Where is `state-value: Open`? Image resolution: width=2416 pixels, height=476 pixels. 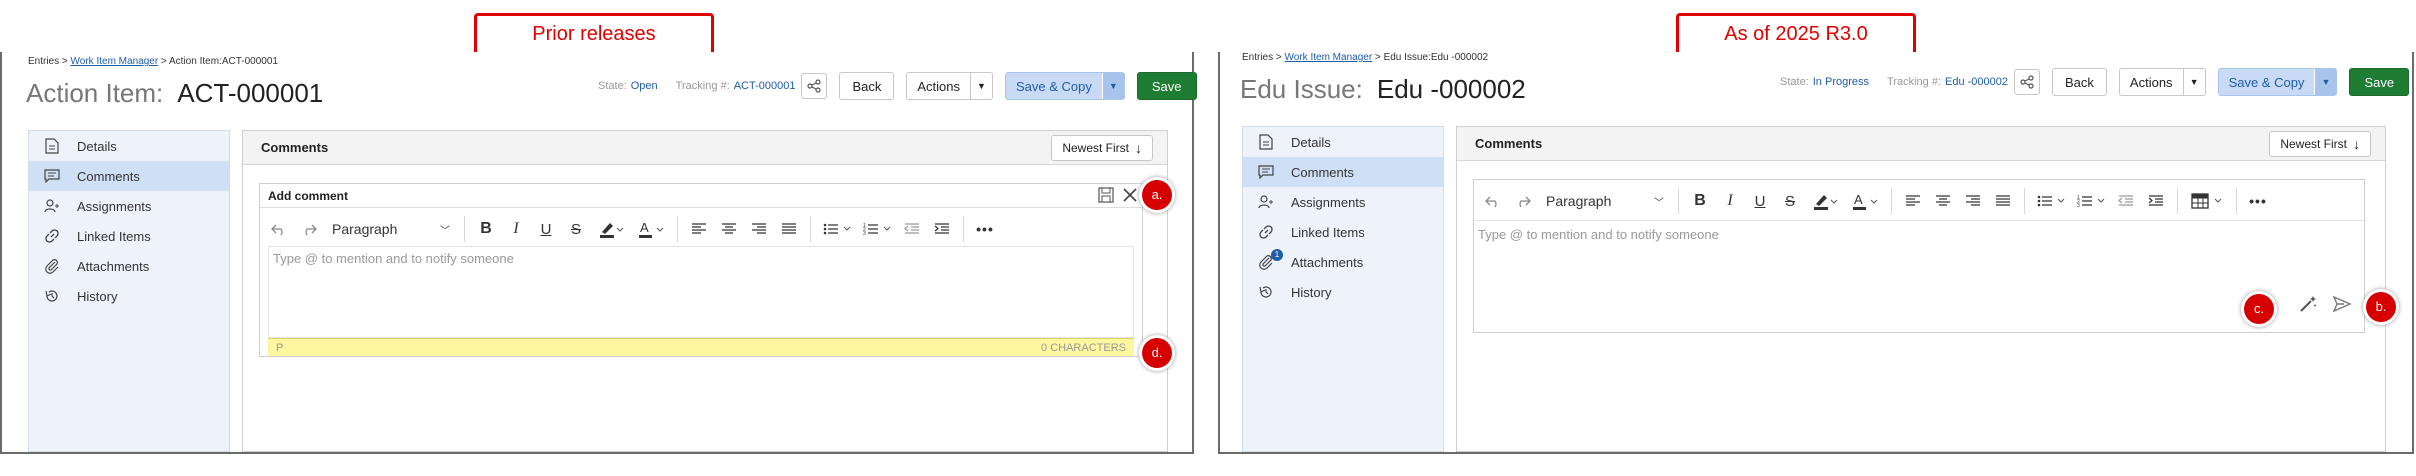 state-value: Open is located at coordinates (644, 86).